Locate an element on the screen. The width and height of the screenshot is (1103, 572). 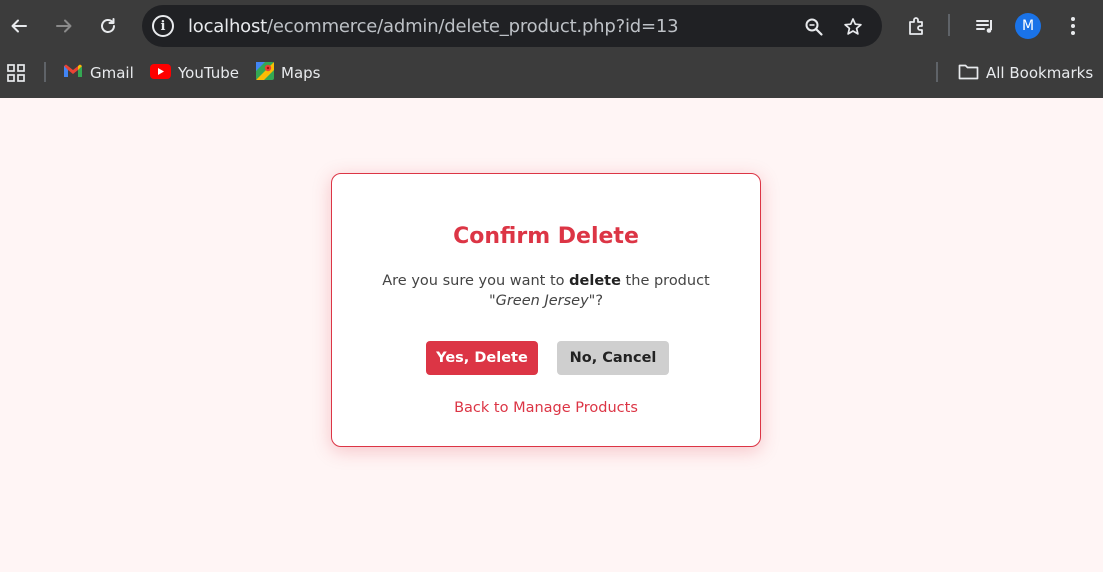
bookmarks-right-divider is located at coordinates (937, 72).